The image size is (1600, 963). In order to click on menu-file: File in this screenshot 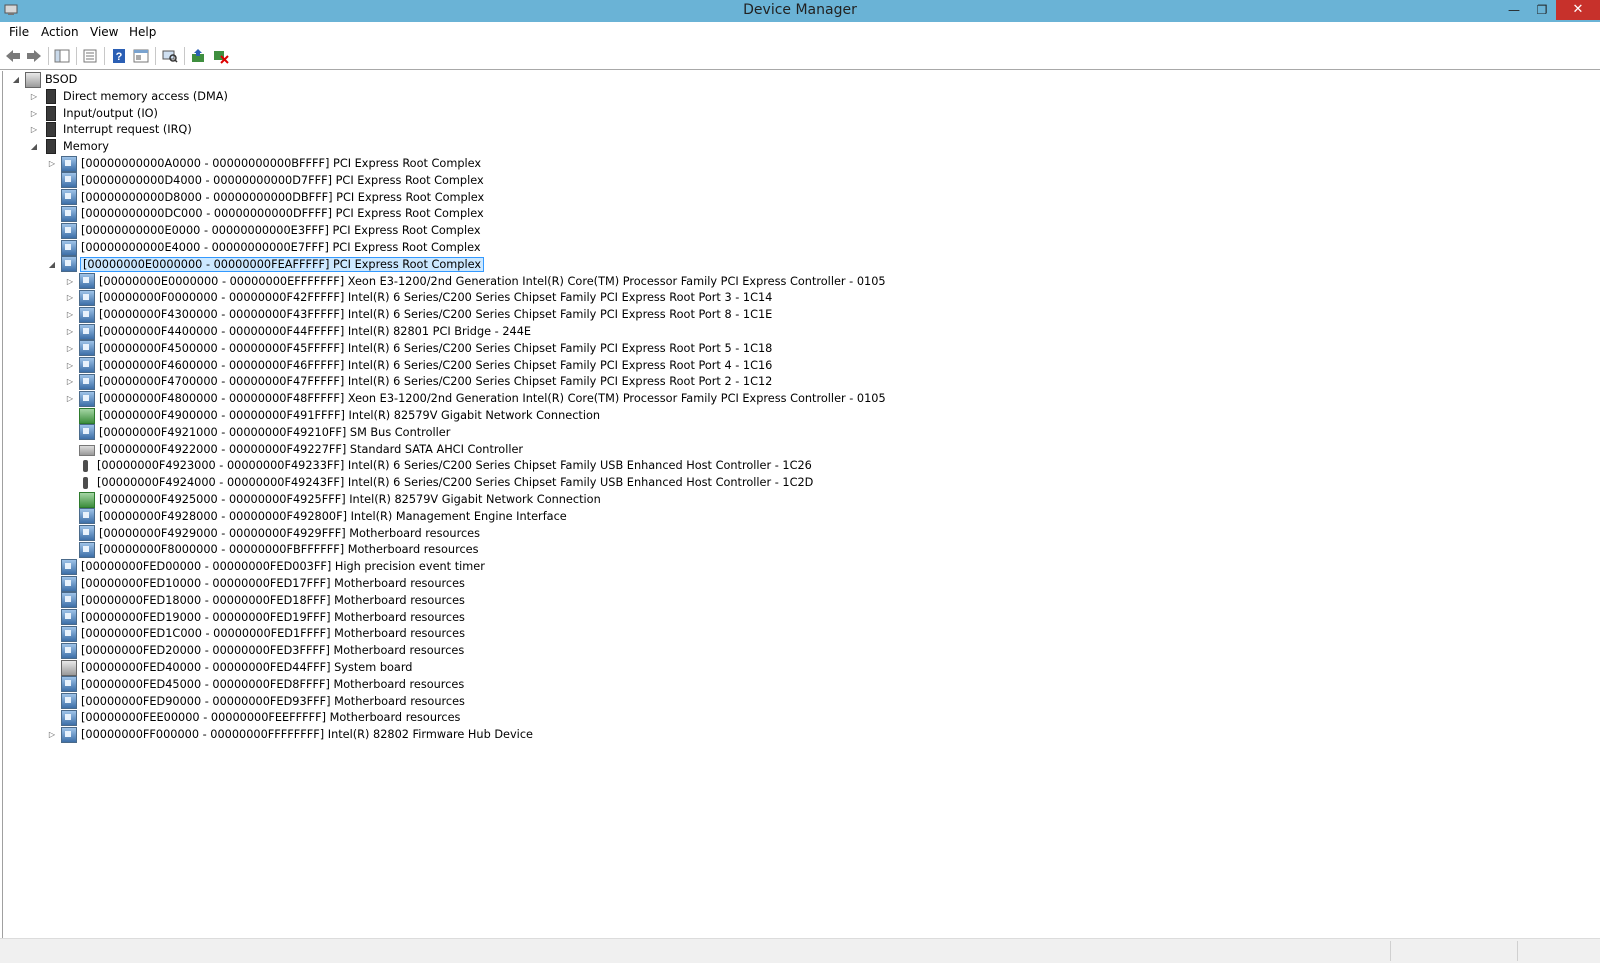, I will do `click(19, 32)`.